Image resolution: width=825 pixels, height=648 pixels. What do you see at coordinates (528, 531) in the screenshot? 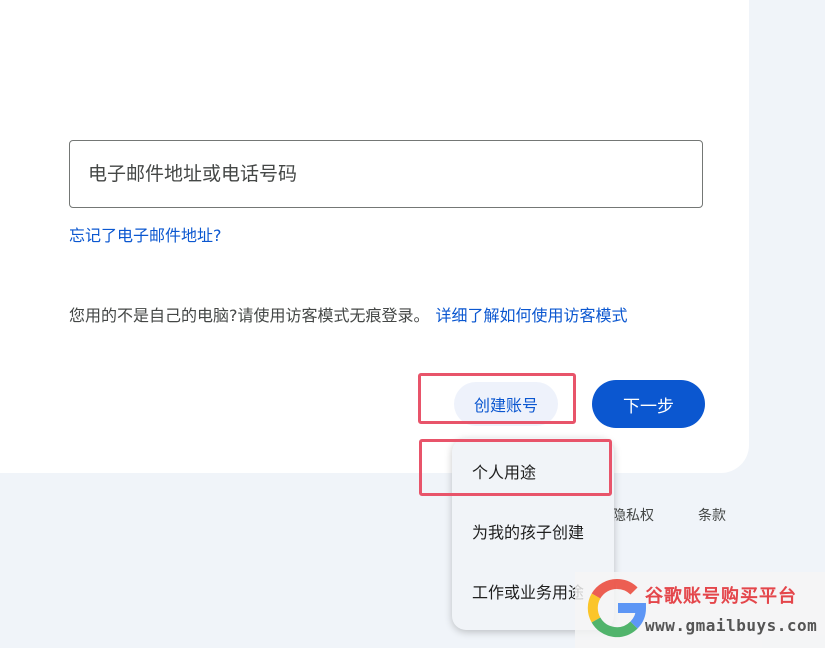
I see `menu-item-for-my-child: 为我的孩子创建` at bounding box center [528, 531].